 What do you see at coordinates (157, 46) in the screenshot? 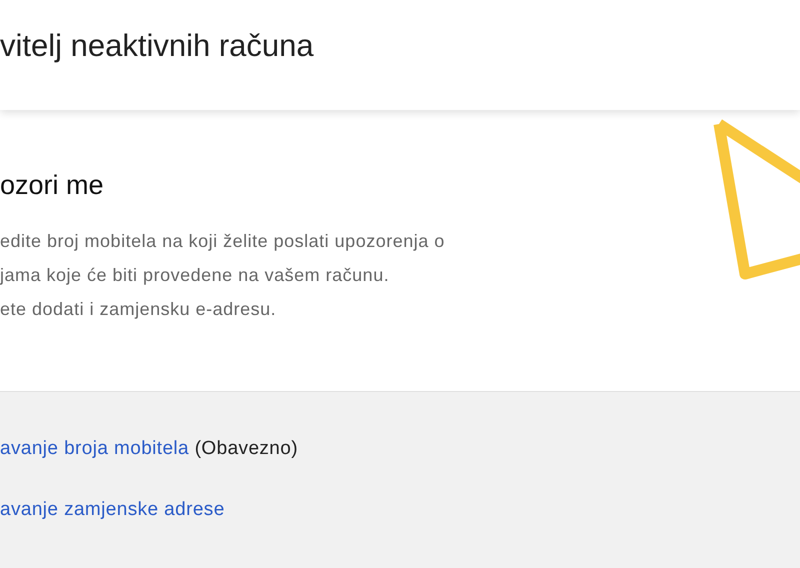
I see `page-title: vitelj neaktivnih računa` at bounding box center [157, 46].